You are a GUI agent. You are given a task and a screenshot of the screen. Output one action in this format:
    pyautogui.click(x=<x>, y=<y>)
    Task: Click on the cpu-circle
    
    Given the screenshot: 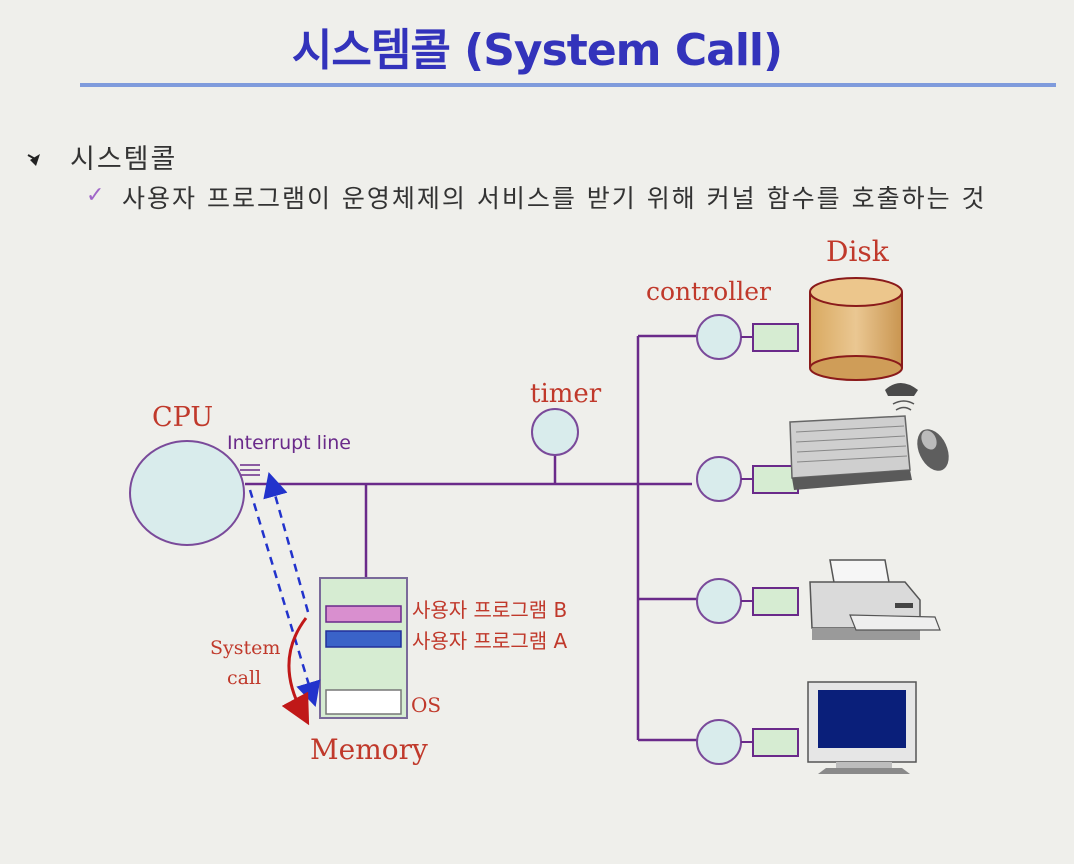 What is the action you would take?
    pyautogui.click(x=187, y=493)
    